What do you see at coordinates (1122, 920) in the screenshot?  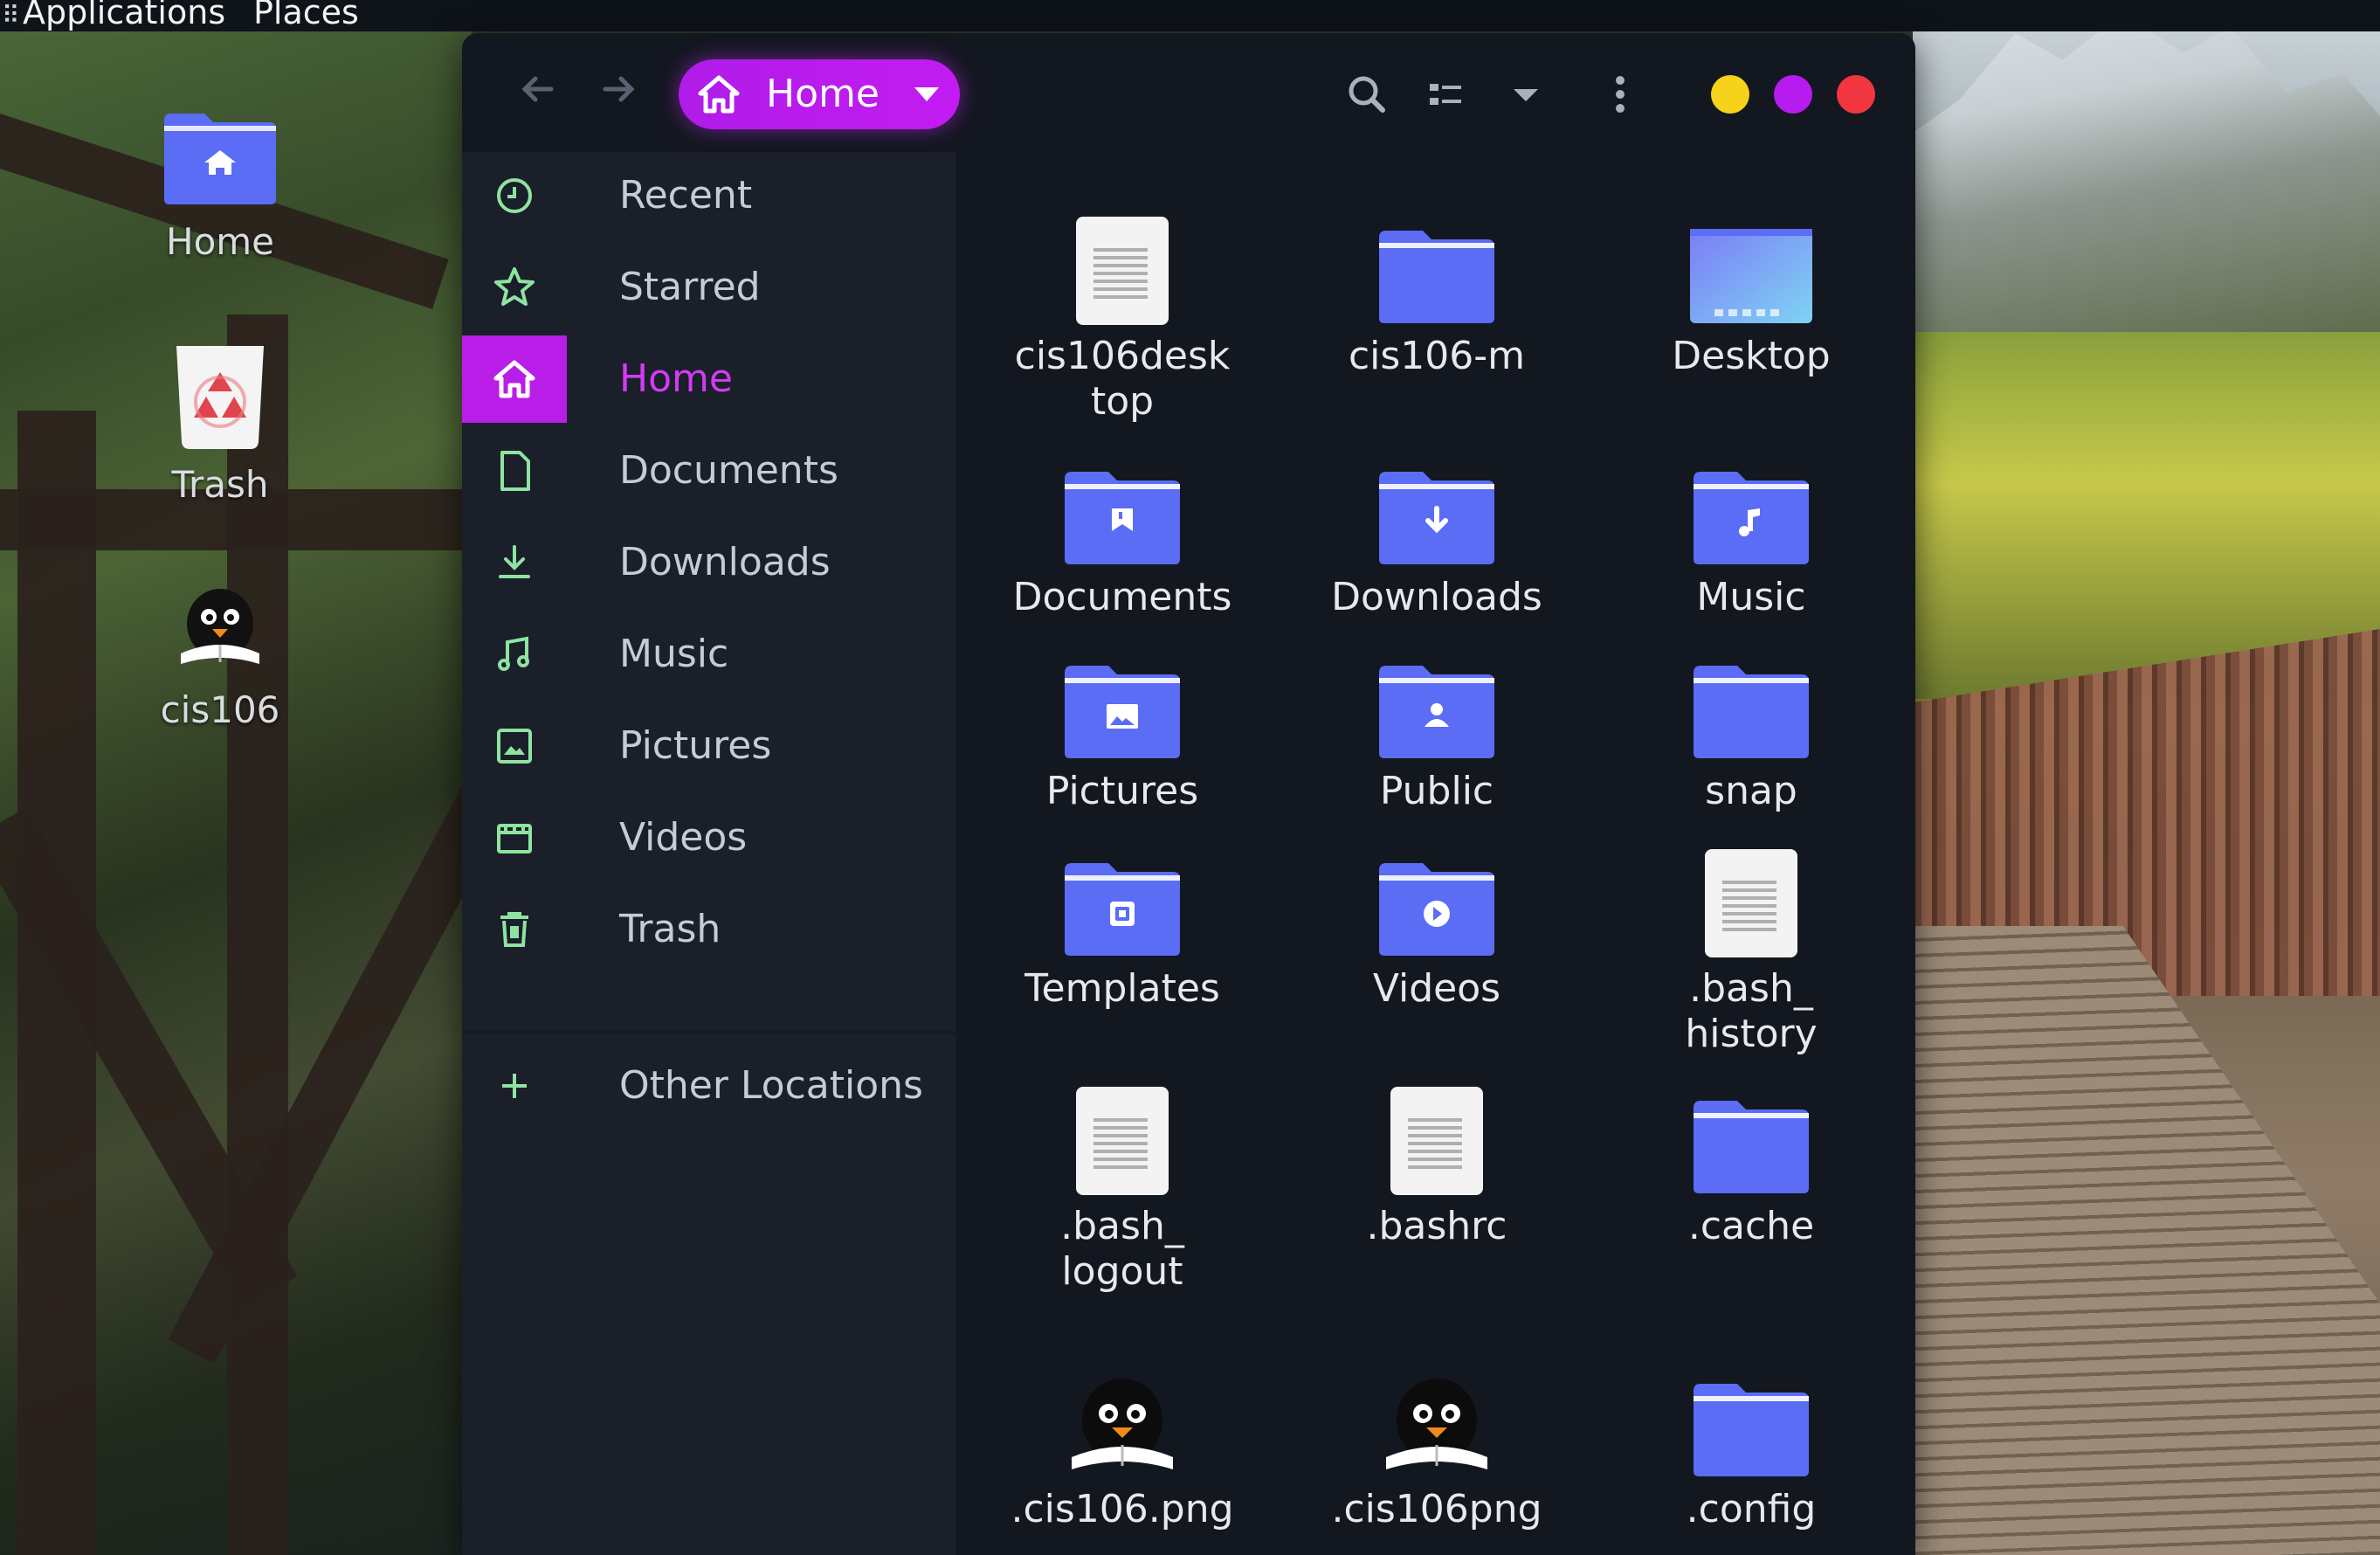 I see `file-item: Templates` at bounding box center [1122, 920].